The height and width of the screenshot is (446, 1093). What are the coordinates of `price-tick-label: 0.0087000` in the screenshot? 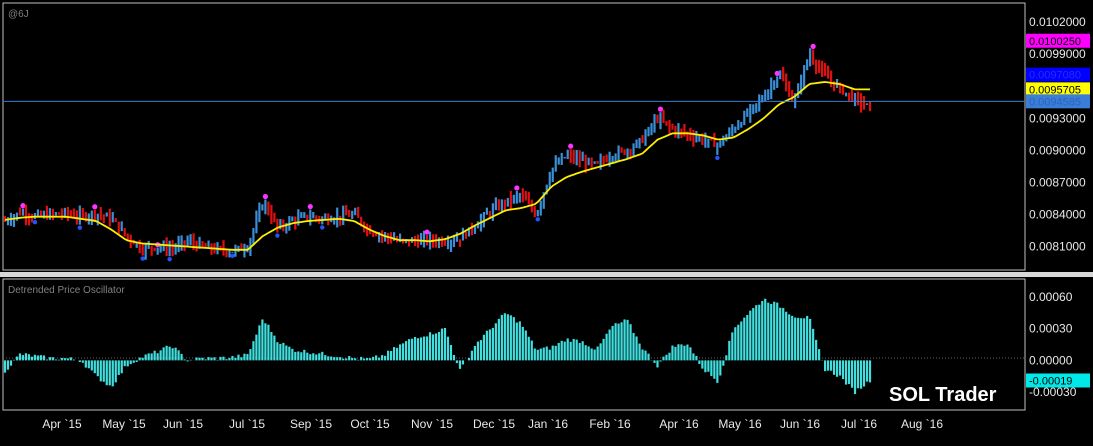 It's located at (1057, 182).